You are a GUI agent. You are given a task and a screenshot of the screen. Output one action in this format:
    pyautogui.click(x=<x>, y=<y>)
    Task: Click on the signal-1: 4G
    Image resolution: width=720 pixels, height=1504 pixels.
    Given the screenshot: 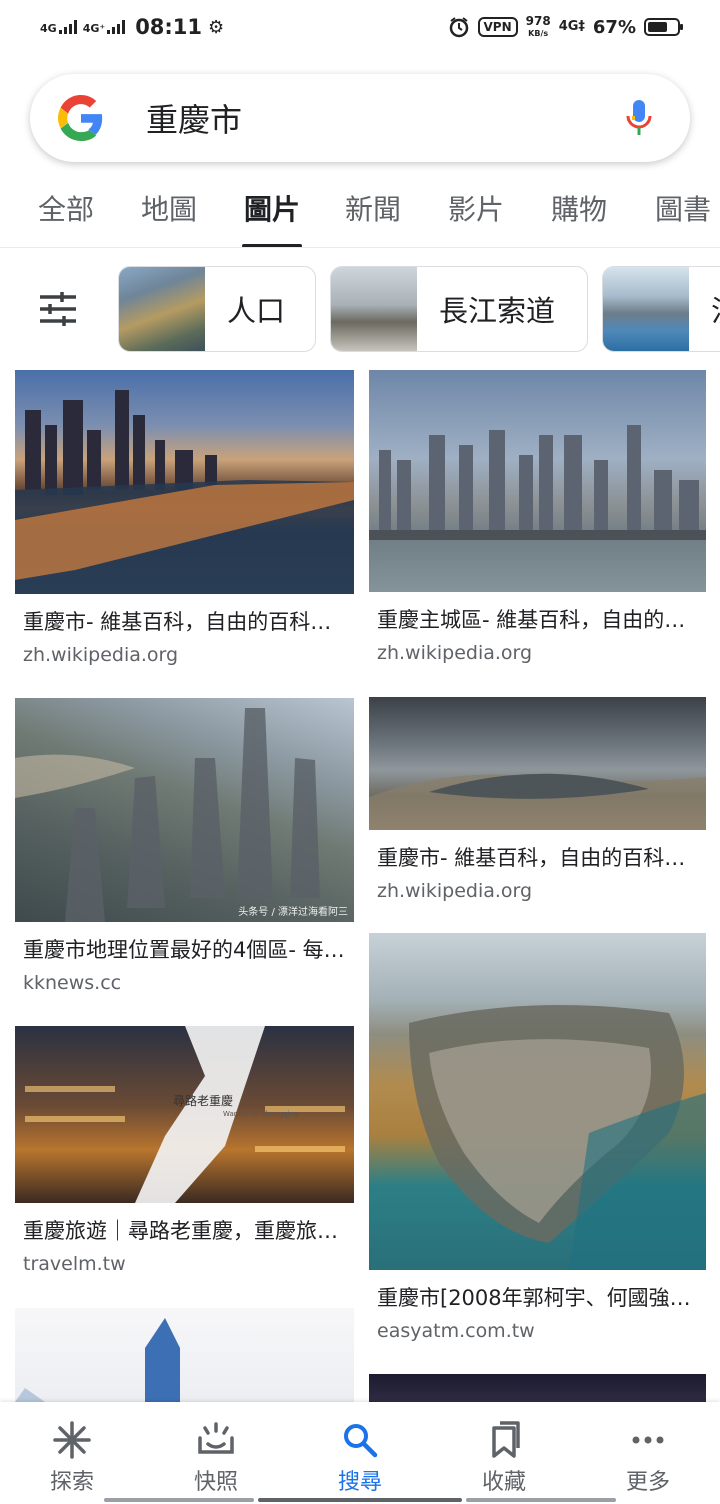 What is the action you would take?
    pyautogui.click(x=58, y=27)
    